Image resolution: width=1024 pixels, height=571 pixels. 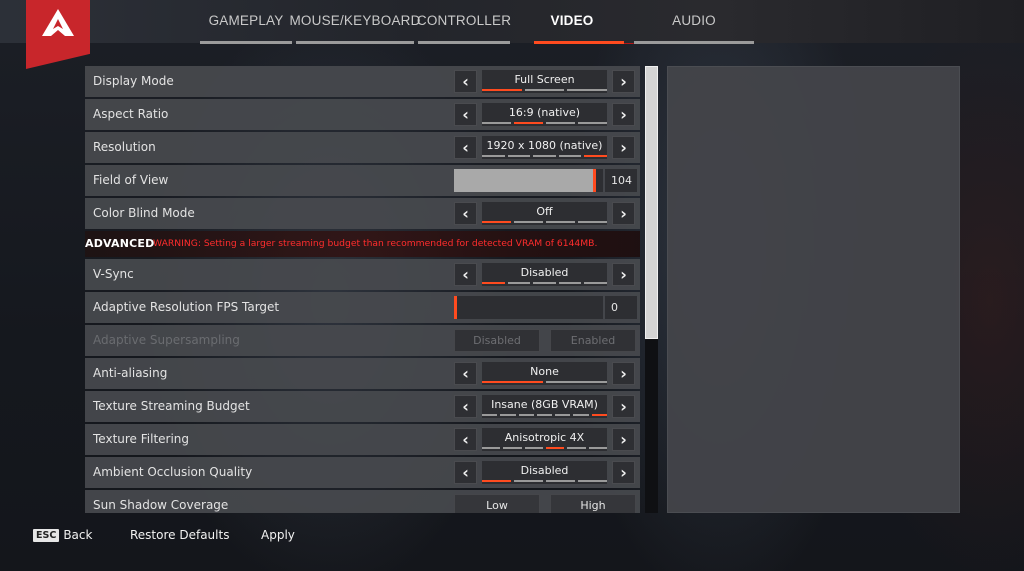 What do you see at coordinates (497, 503) in the screenshot?
I see `sun-shadow-low-button: Low` at bounding box center [497, 503].